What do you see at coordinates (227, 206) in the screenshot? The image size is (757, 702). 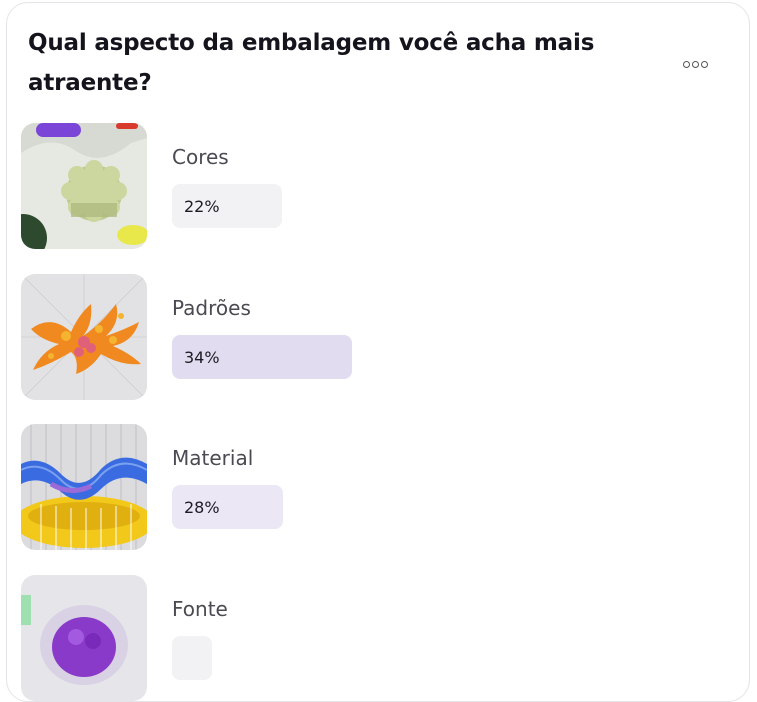 I see `result-bar: 22%` at bounding box center [227, 206].